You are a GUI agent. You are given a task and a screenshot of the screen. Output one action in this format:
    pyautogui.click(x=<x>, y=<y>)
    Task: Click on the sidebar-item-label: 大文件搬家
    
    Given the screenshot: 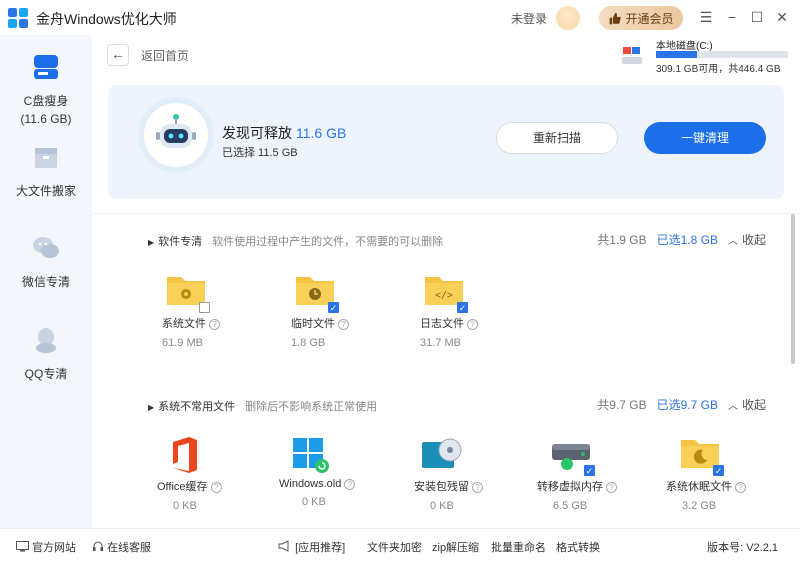 What is the action you would take?
    pyautogui.click(x=45, y=191)
    